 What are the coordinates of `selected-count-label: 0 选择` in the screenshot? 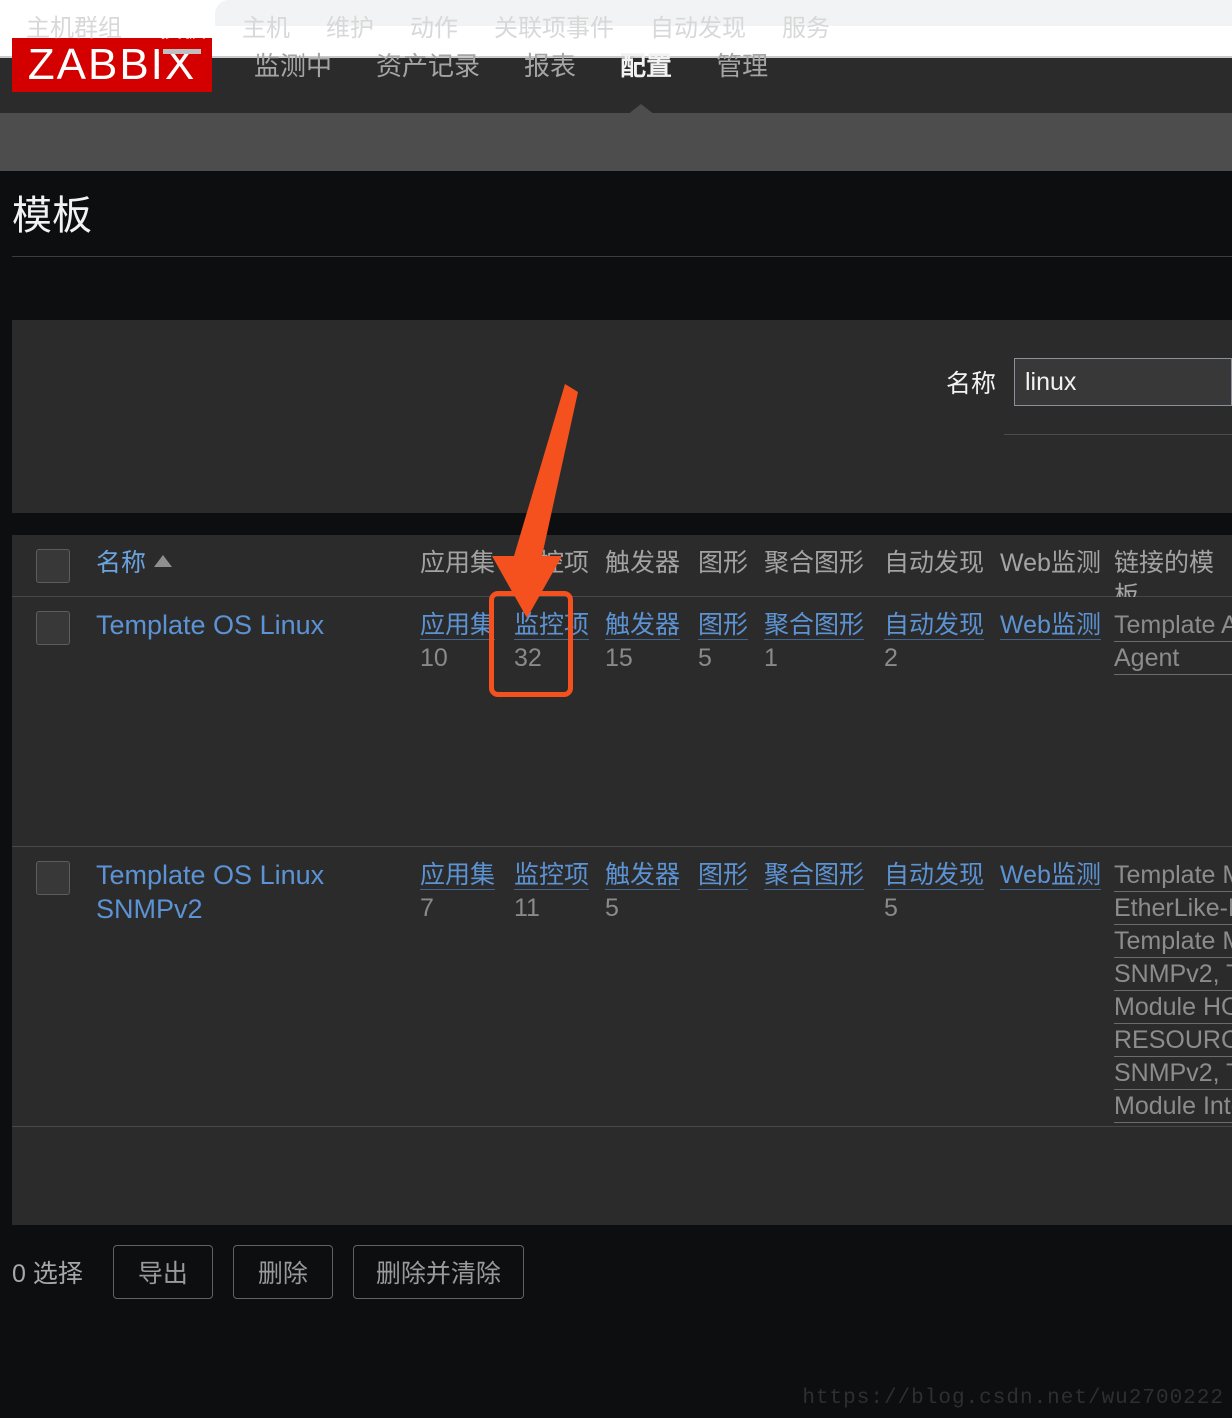 It's located at (47, 1274).